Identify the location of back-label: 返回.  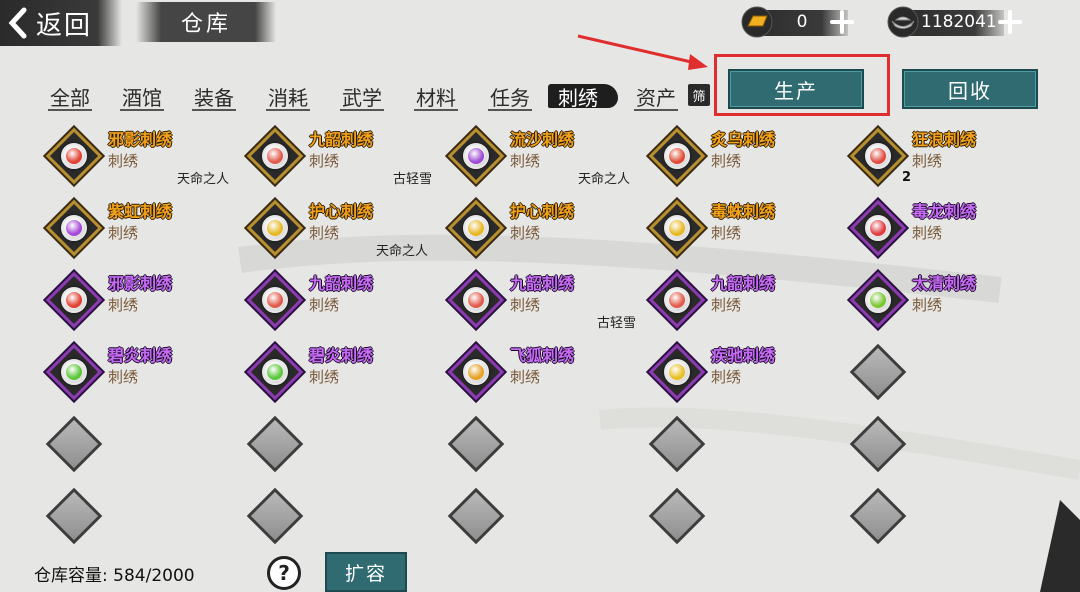
(64, 25).